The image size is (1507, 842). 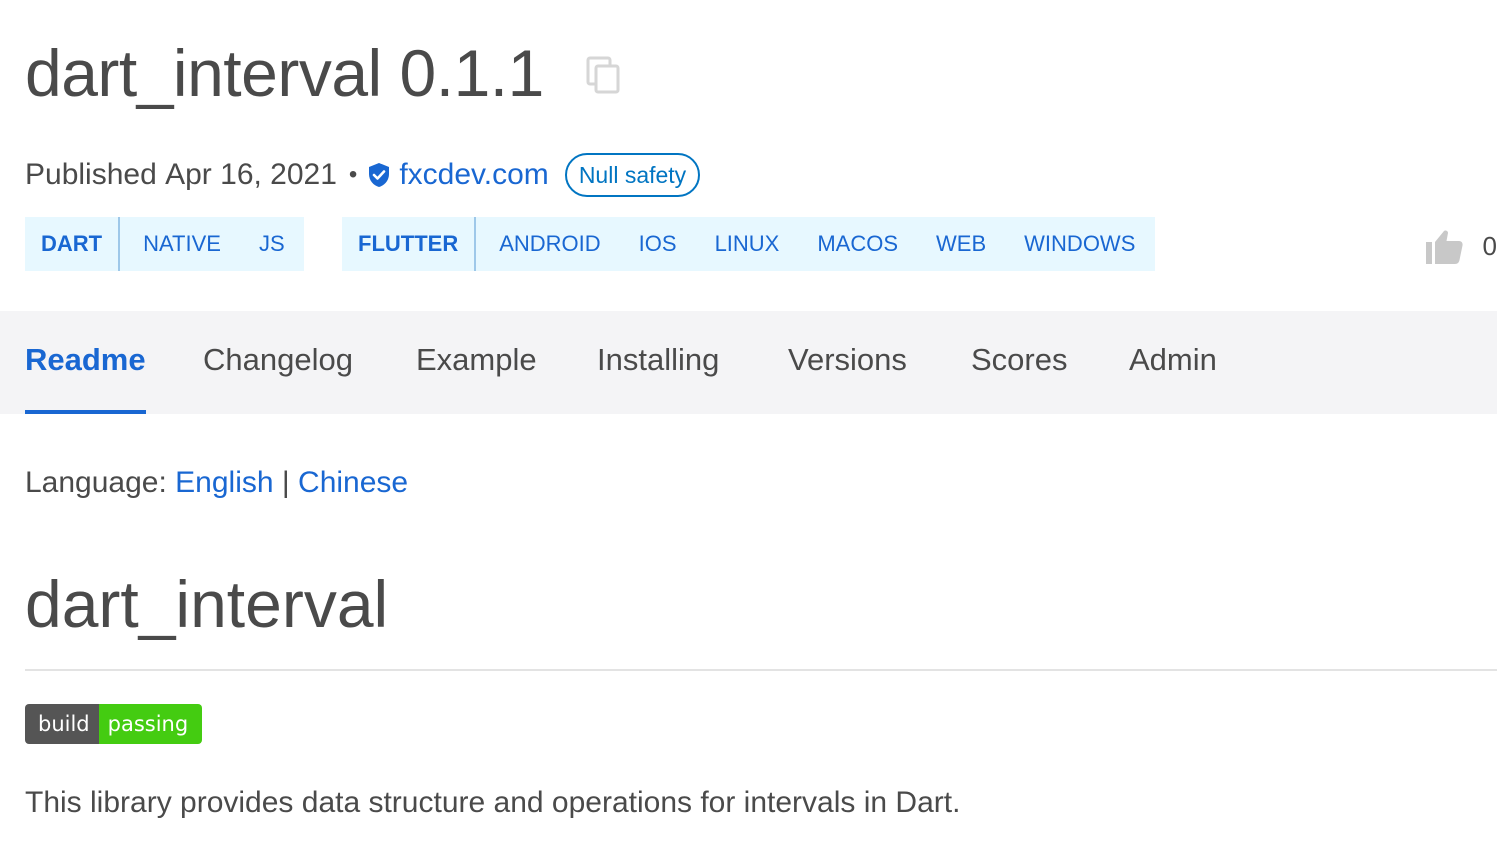 What do you see at coordinates (961, 244) in the screenshot?
I see `tag-platform-web: WEB` at bounding box center [961, 244].